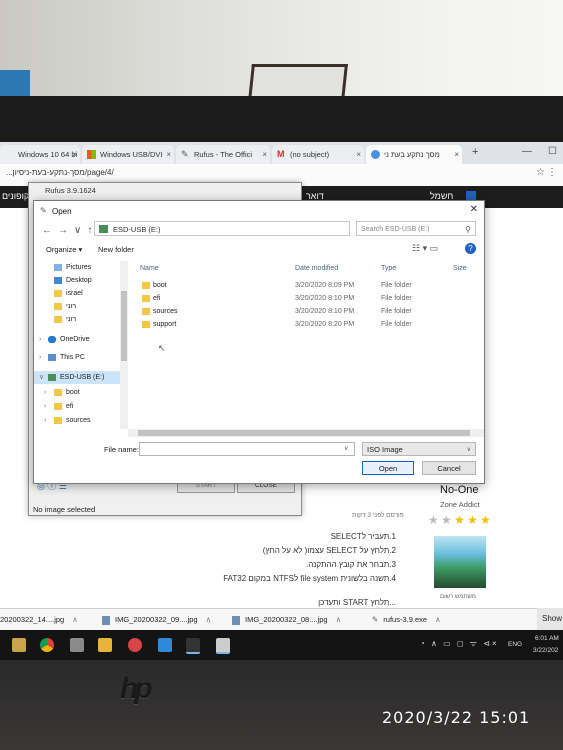 This screenshot has height=750, width=563. What do you see at coordinates (149, 268) in the screenshot?
I see `column-header-name: Name` at bounding box center [149, 268].